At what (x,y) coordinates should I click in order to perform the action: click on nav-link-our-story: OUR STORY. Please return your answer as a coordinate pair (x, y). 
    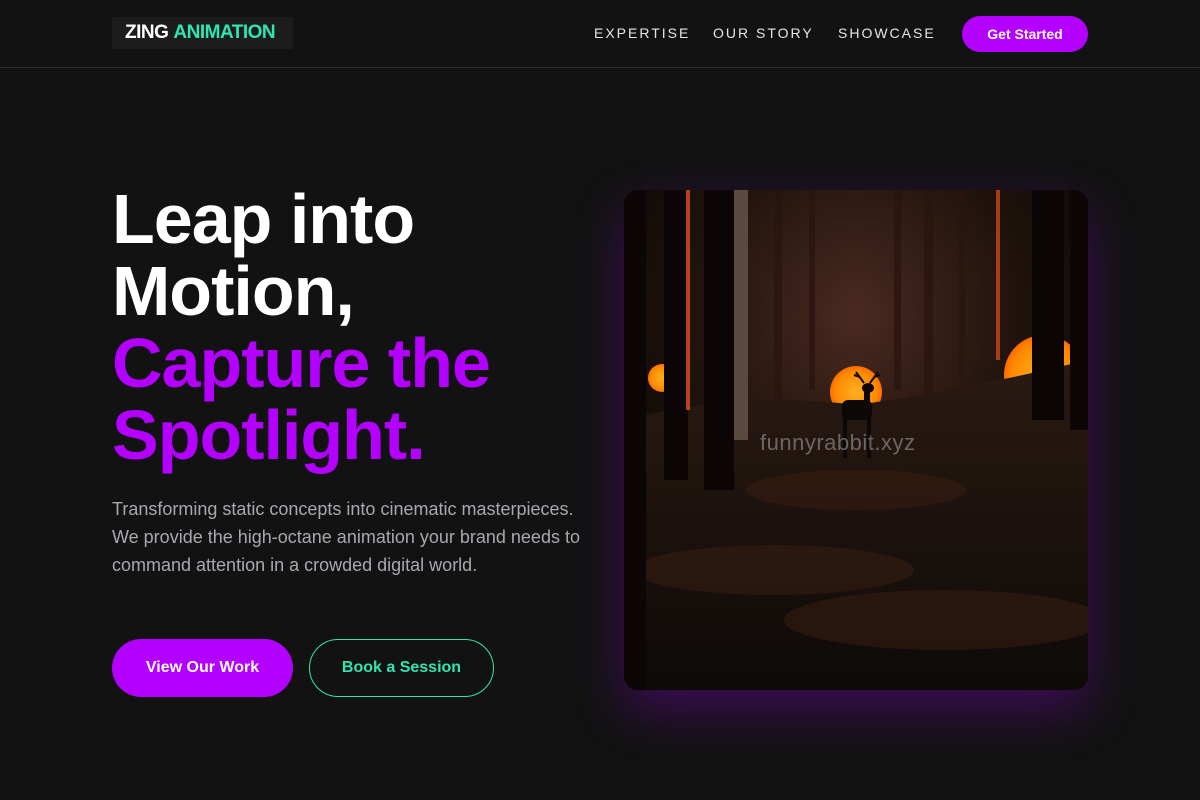
    Looking at the image, I should click on (763, 33).